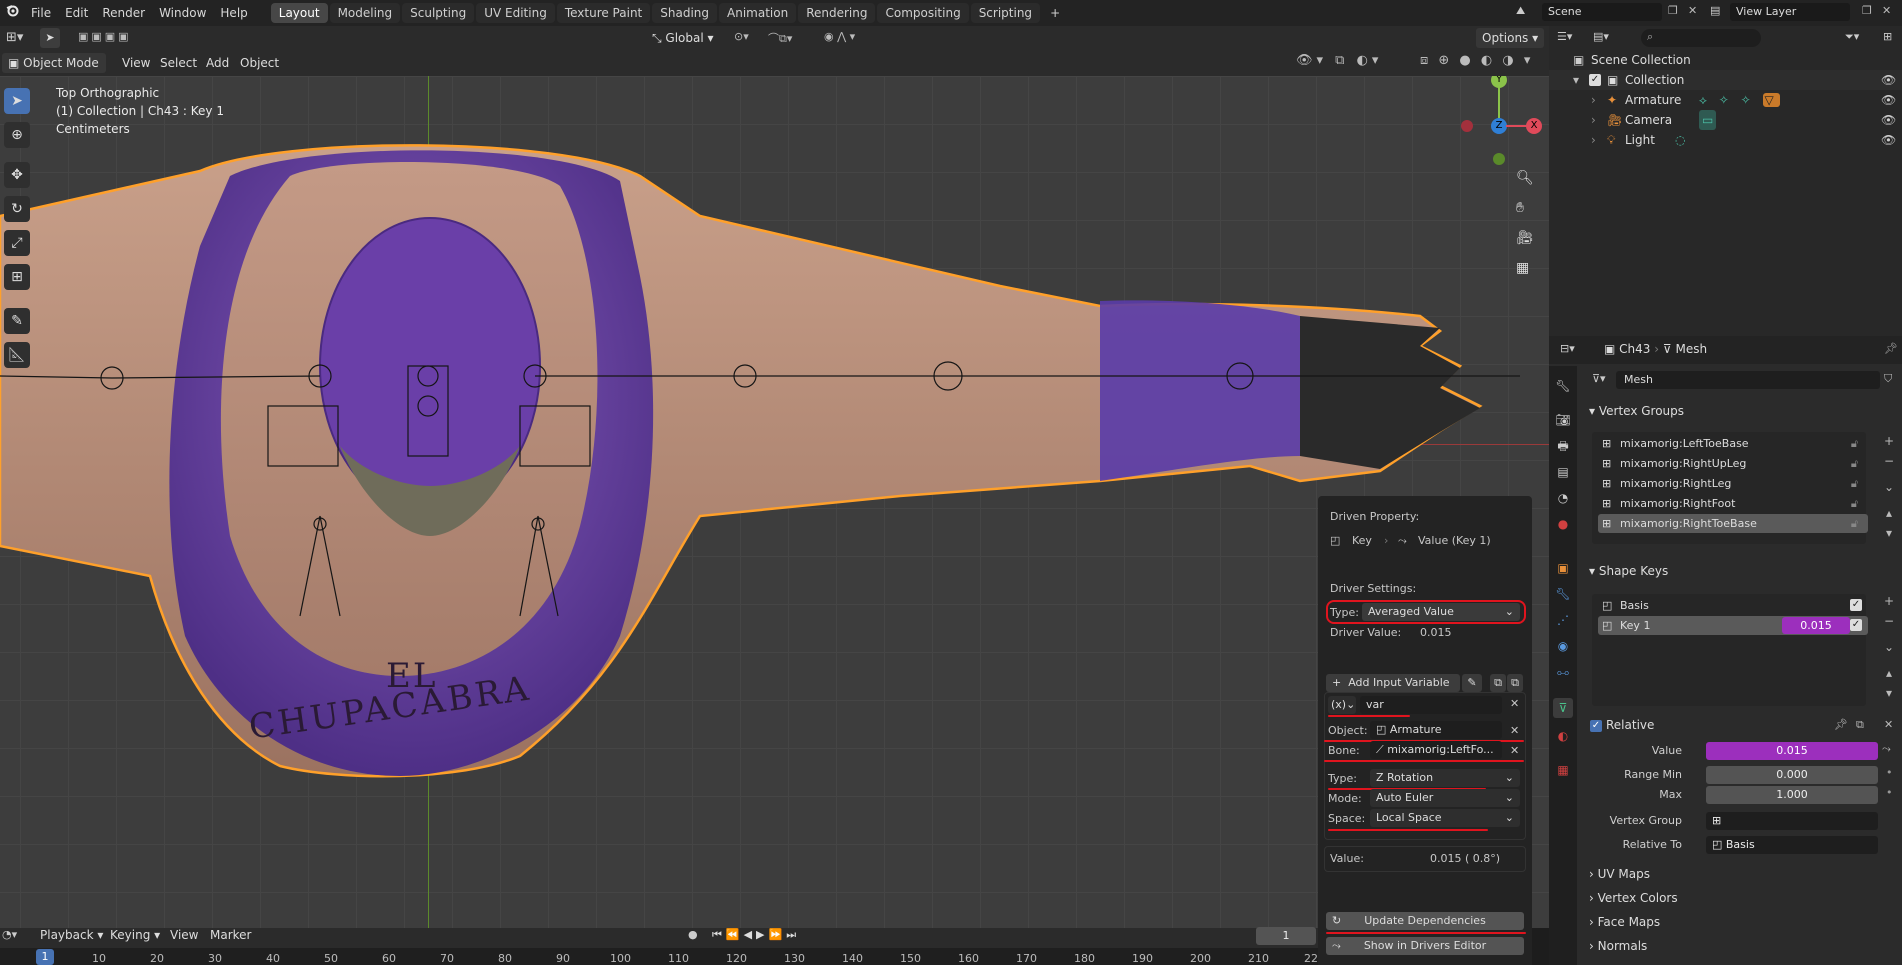 The height and width of the screenshot is (965, 1902). What do you see at coordinates (1576, 80) in the screenshot?
I see `expand-arrow-icon: ▾` at bounding box center [1576, 80].